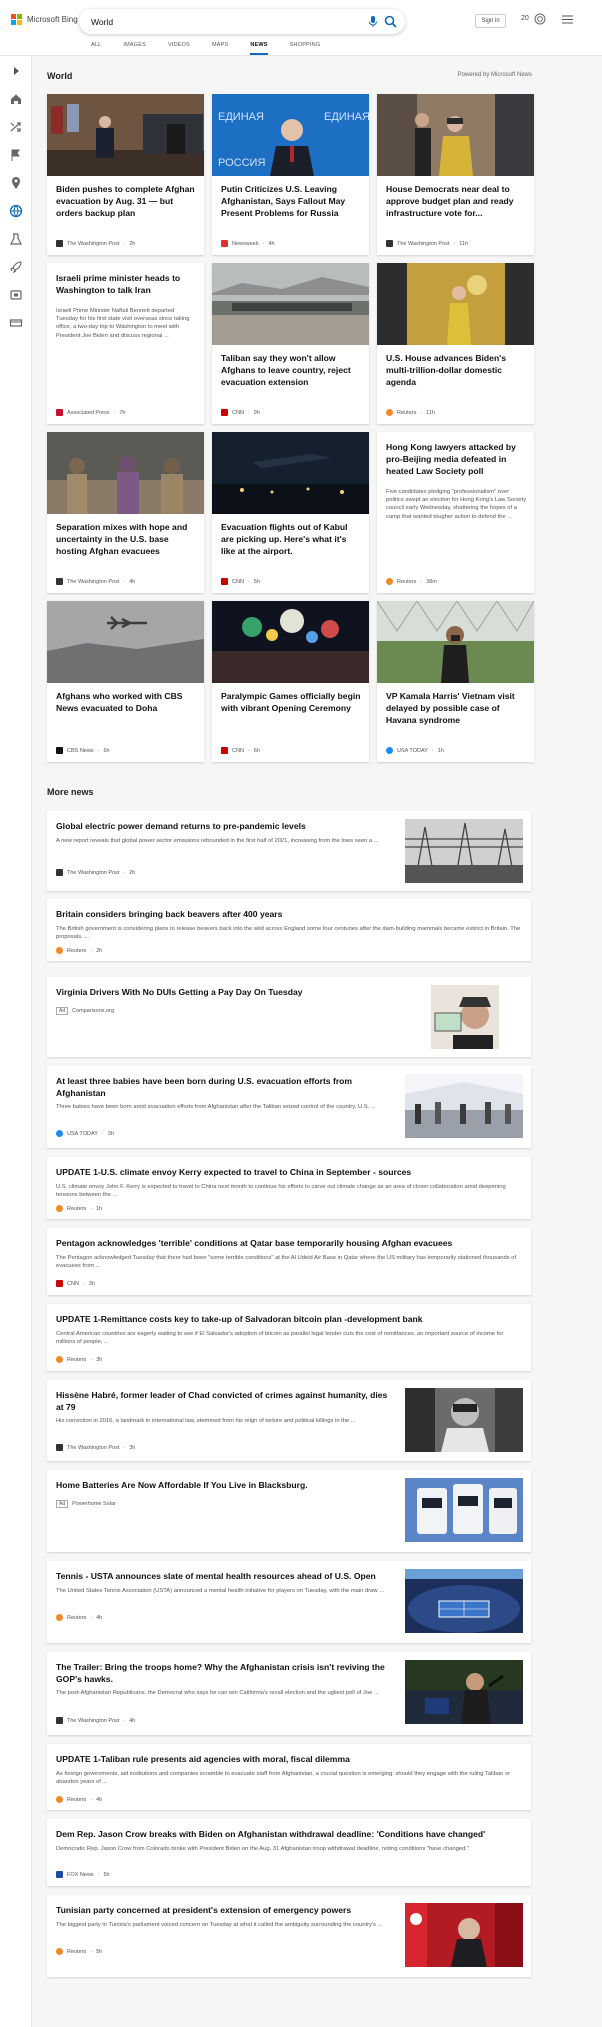  I want to click on putin-podium-photo: ЕДИНАЯ ЕДИНАЯ РОССИЯ, so click(290, 135).